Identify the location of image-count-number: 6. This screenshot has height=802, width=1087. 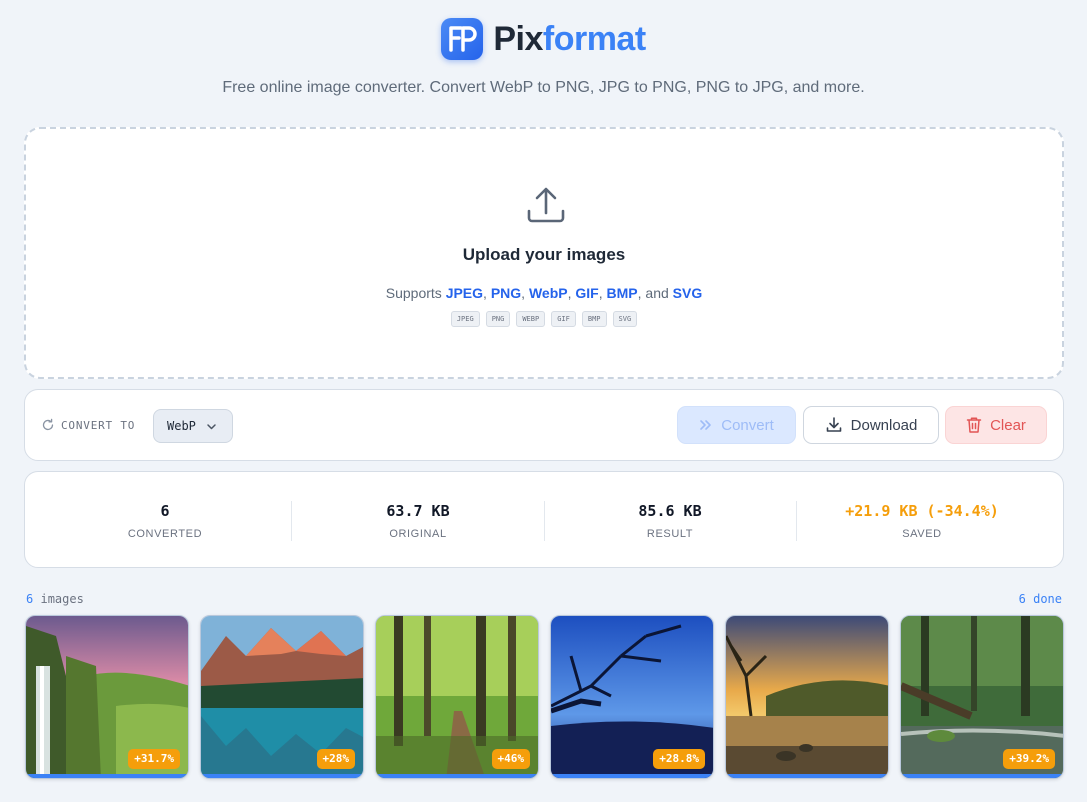
(30, 599).